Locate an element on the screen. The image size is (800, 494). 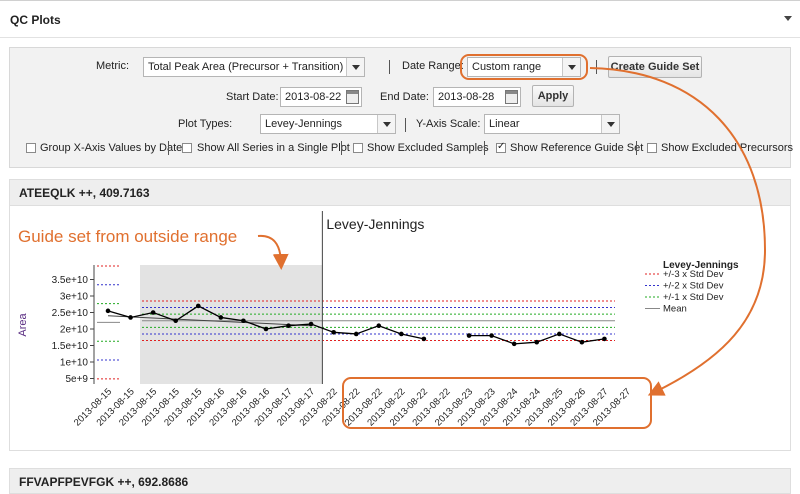
annotation-text: Guide set from outside range is located at coordinates (127, 236).